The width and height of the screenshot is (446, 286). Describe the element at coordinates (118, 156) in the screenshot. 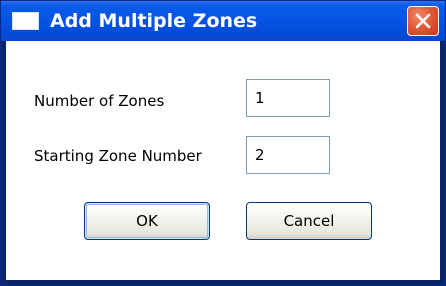

I see `starting-zone-number-label: Starting Zone Number` at that location.